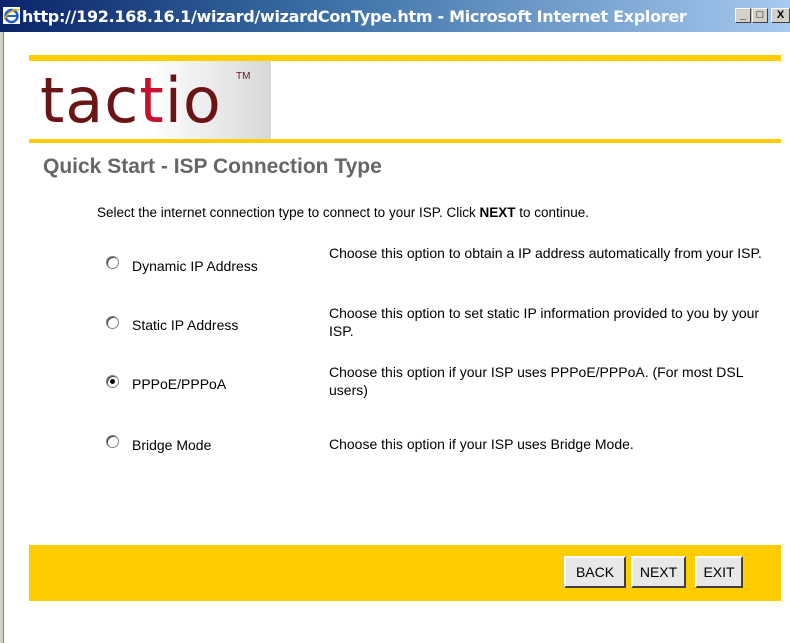 The height and width of the screenshot is (643, 790). Describe the element at coordinates (193, 100) in the screenshot. I see `logo-text-post: io` at that location.